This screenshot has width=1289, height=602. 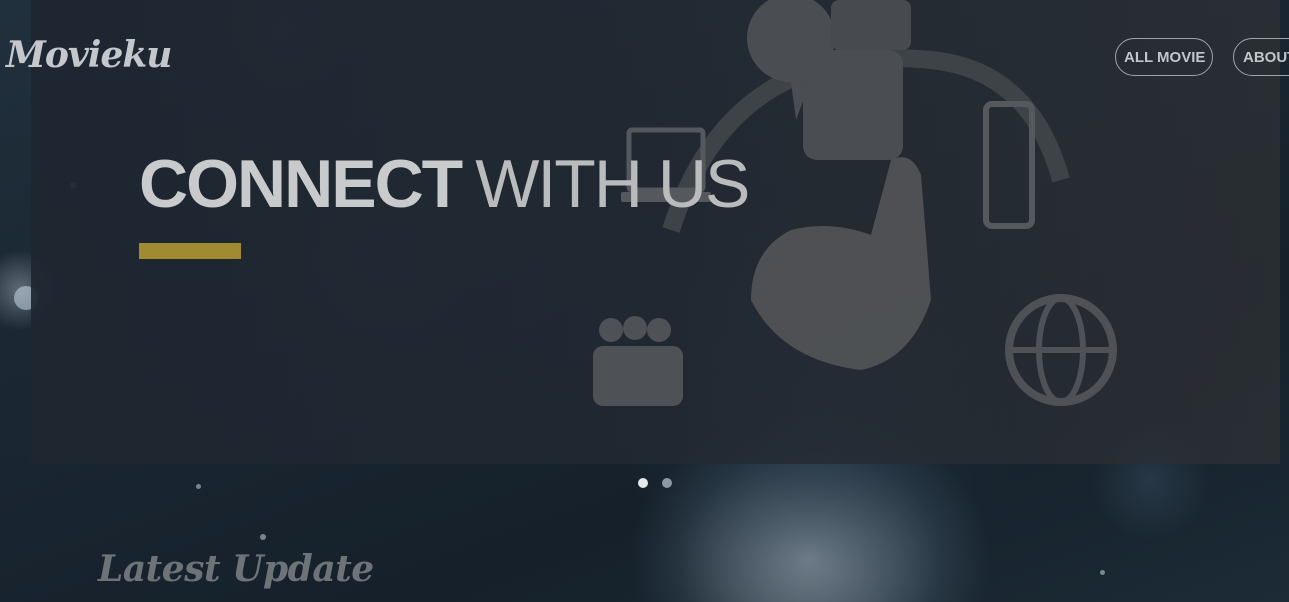 I want to click on slide-title: CONNECT WITH US, so click(x=444, y=184).